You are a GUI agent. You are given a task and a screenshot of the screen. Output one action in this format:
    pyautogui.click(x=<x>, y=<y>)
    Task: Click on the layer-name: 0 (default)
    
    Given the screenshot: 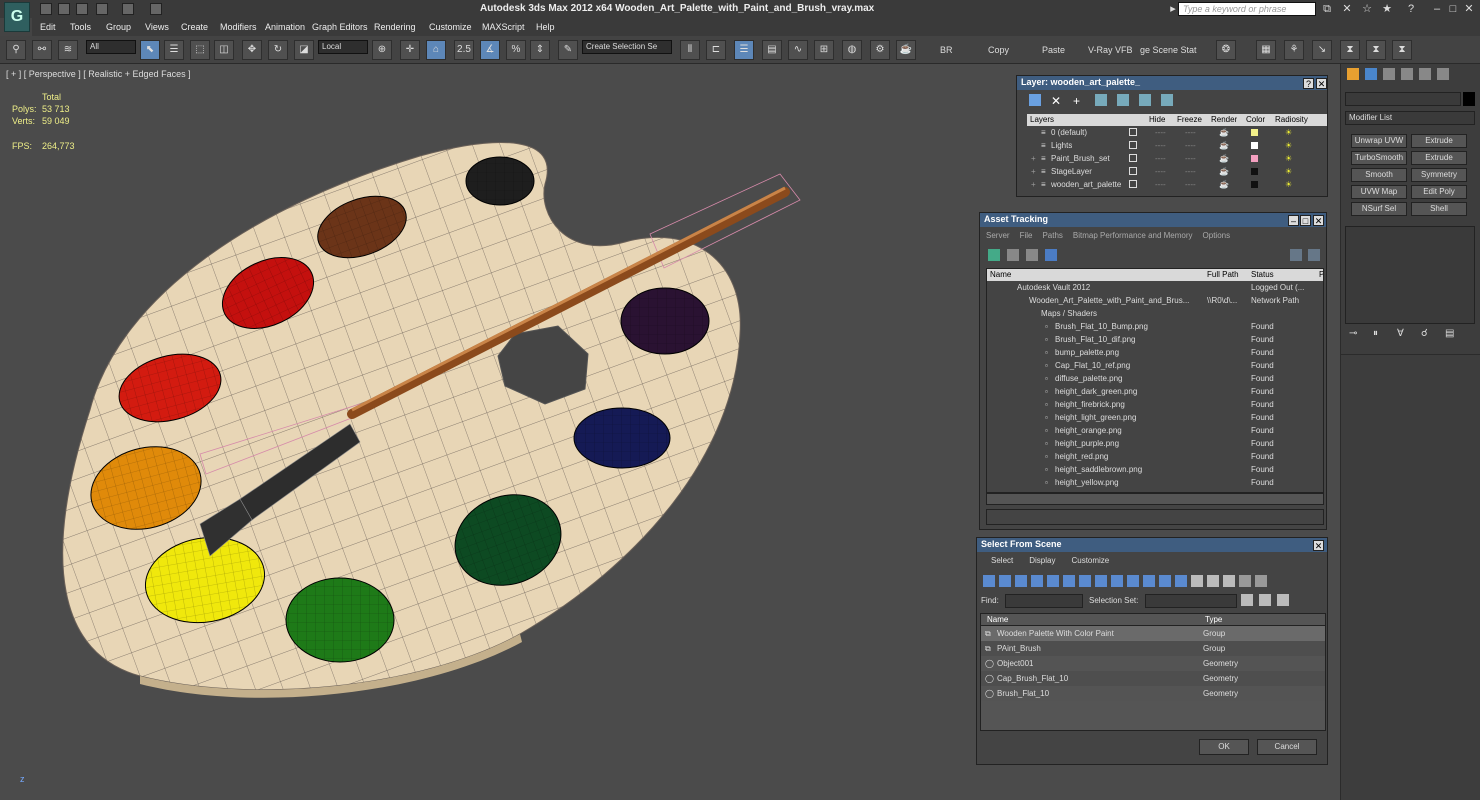 What is the action you would take?
    pyautogui.click(x=1069, y=132)
    